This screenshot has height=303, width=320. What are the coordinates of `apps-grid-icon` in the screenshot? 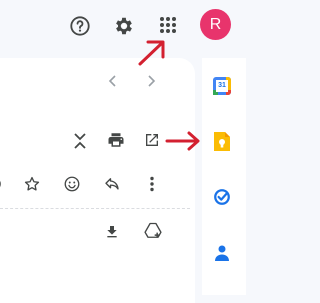 It's located at (168, 25).